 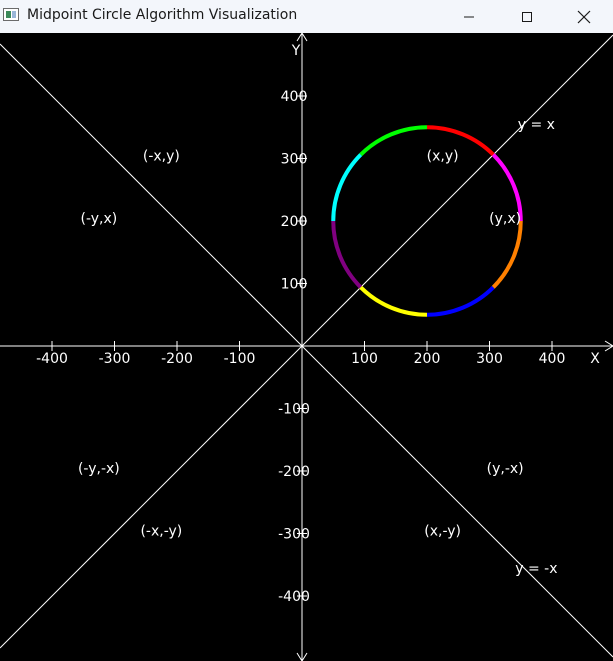 What do you see at coordinates (240, 359) in the screenshot?
I see `x-tick-label: -100` at bounding box center [240, 359].